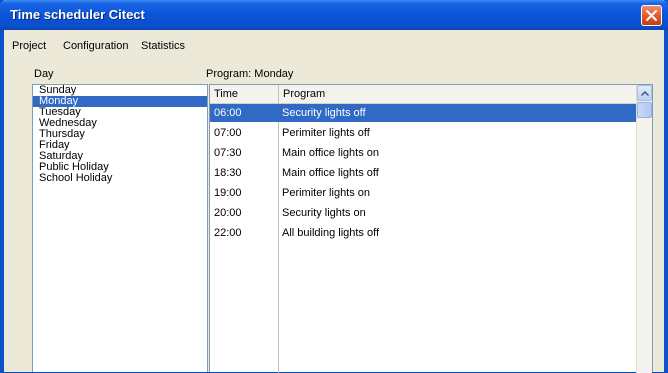  Describe the element at coordinates (423, 153) in the screenshot. I see `table-row: 07:30 Main office lights on` at that location.